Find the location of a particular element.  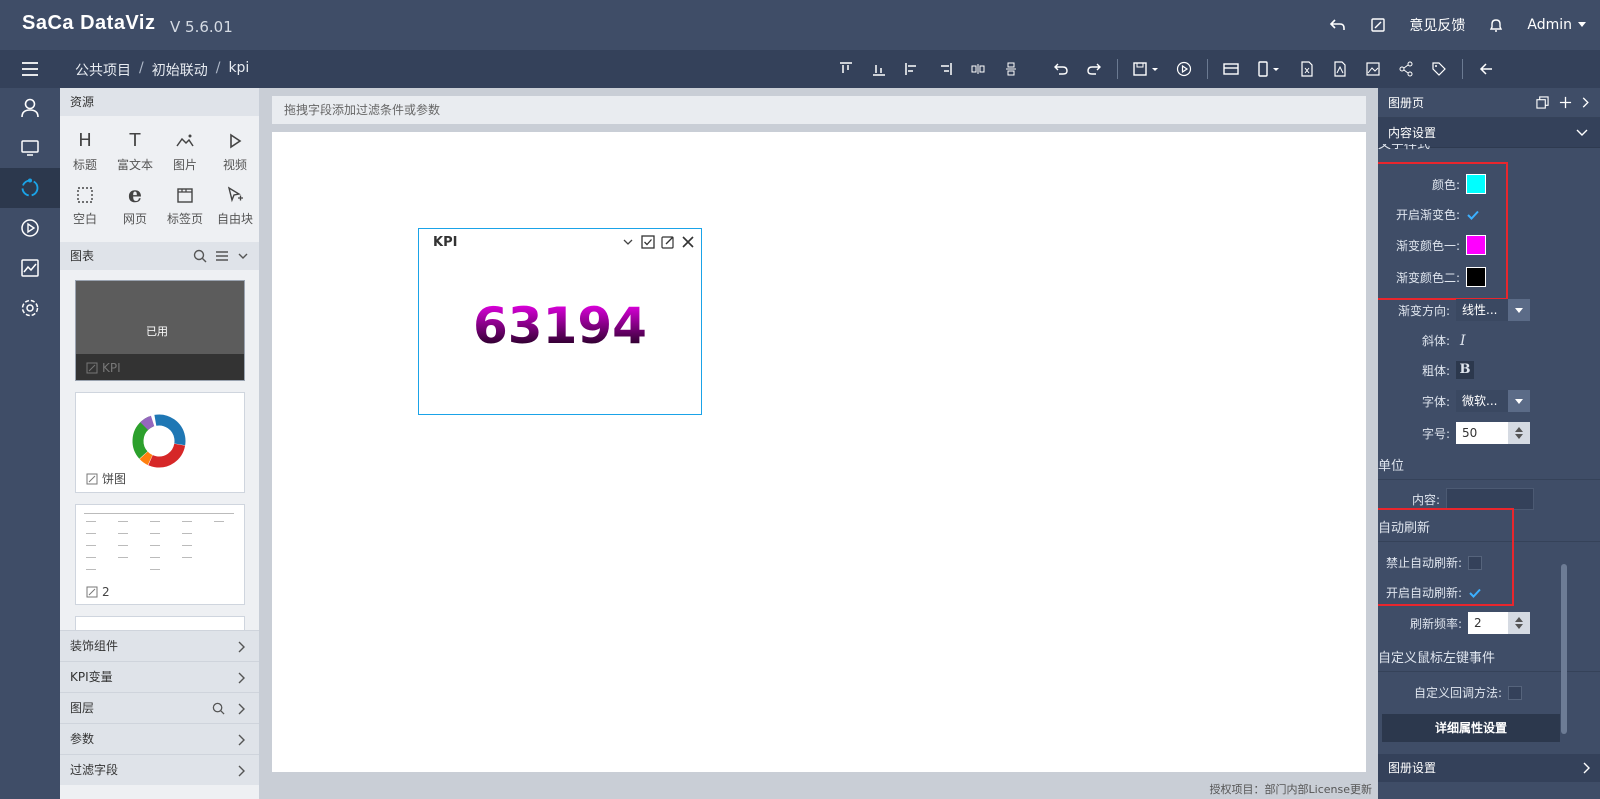

detail-settings-button: 详细属性设置 is located at coordinates (1471, 728).